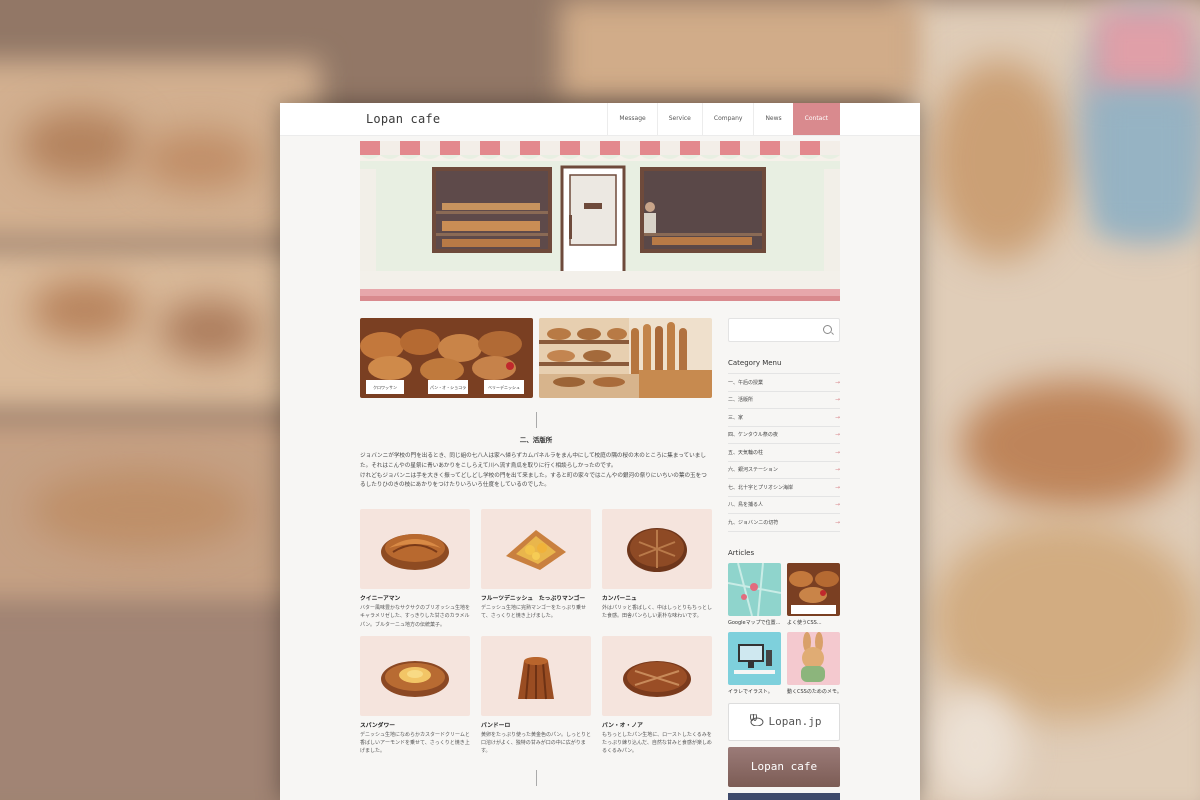 Image resolution: width=1200 pixels, height=800 pixels. What do you see at coordinates (631, 119) in the screenshot?
I see `nav-message: Message` at bounding box center [631, 119].